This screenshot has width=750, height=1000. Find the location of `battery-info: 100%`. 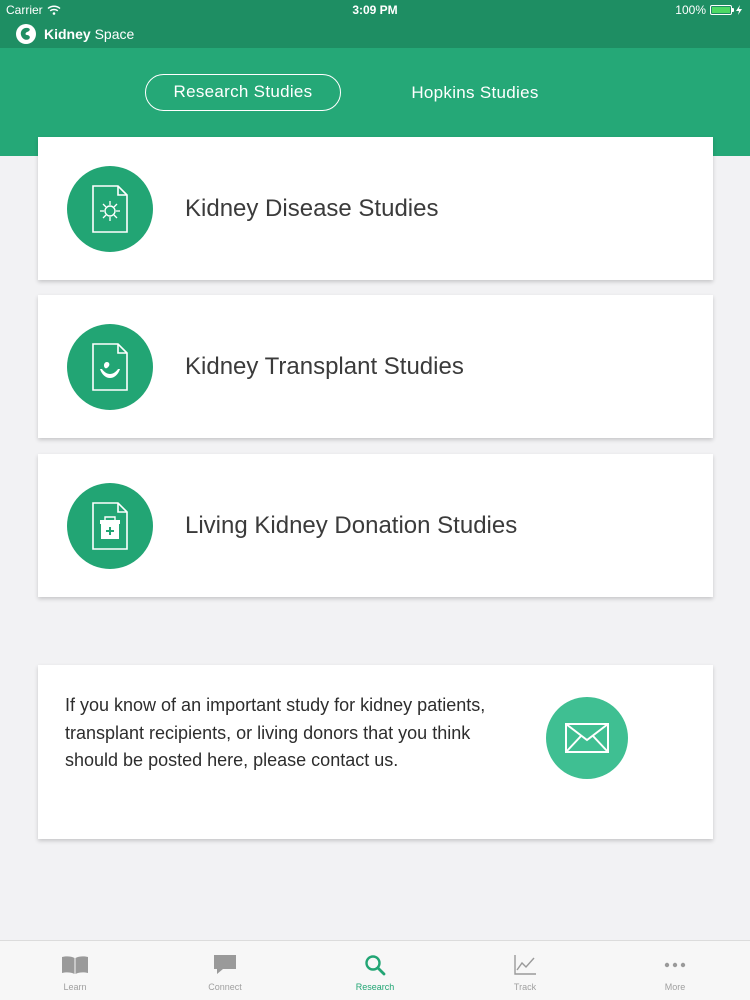

battery-info: 100% is located at coordinates (708, 10).